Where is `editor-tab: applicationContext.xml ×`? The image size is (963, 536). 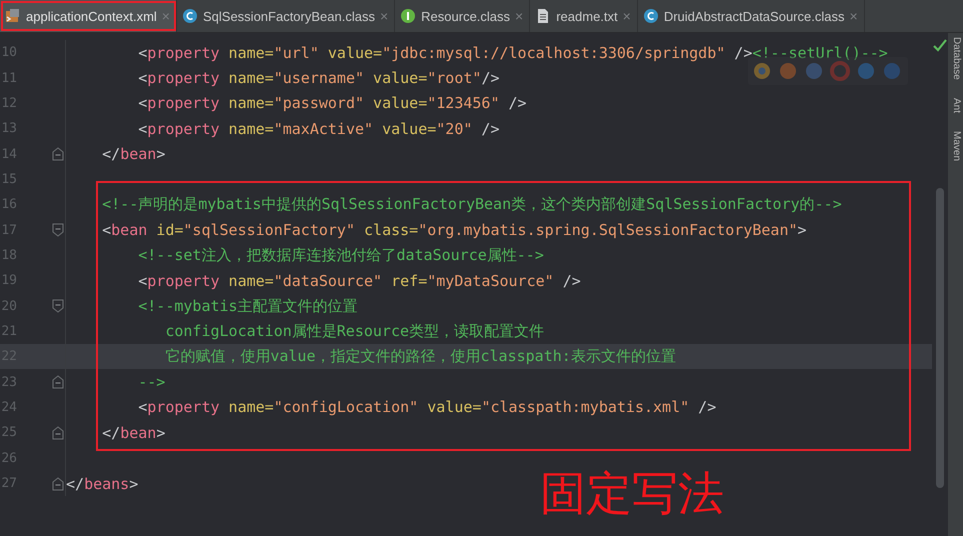
editor-tab: applicationContext.xml × is located at coordinates (88, 16).